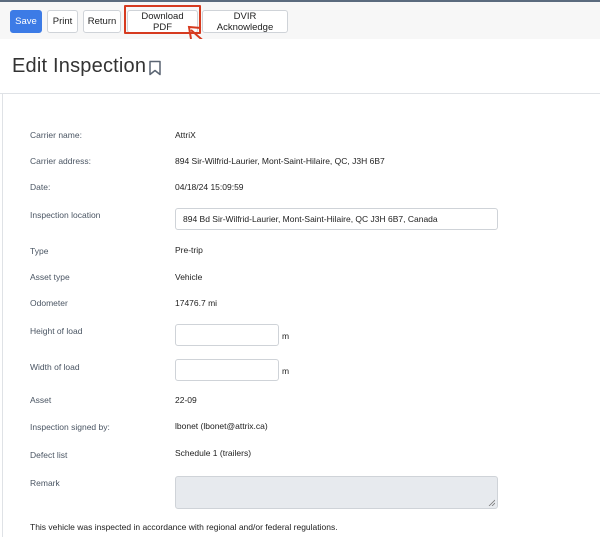 The height and width of the screenshot is (537, 600). Describe the element at coordinates (300, 66) in the screenshot. I see `page-header: Edit Inspection` at that location.